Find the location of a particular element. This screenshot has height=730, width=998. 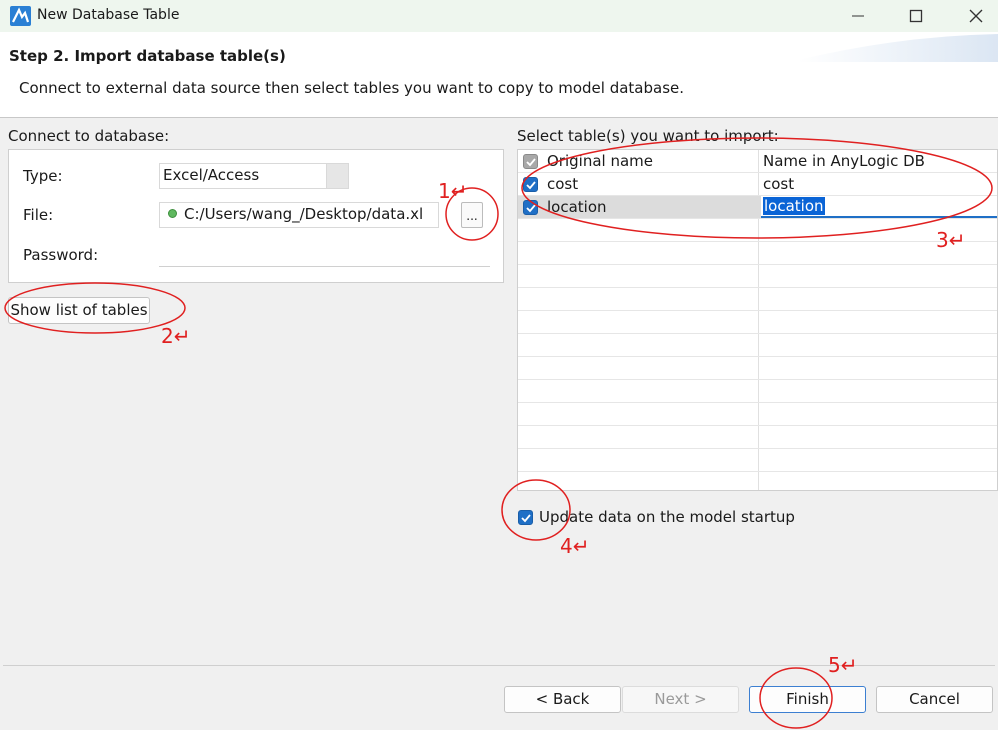

type-dropdown-button is located at coordinates (337, 176).